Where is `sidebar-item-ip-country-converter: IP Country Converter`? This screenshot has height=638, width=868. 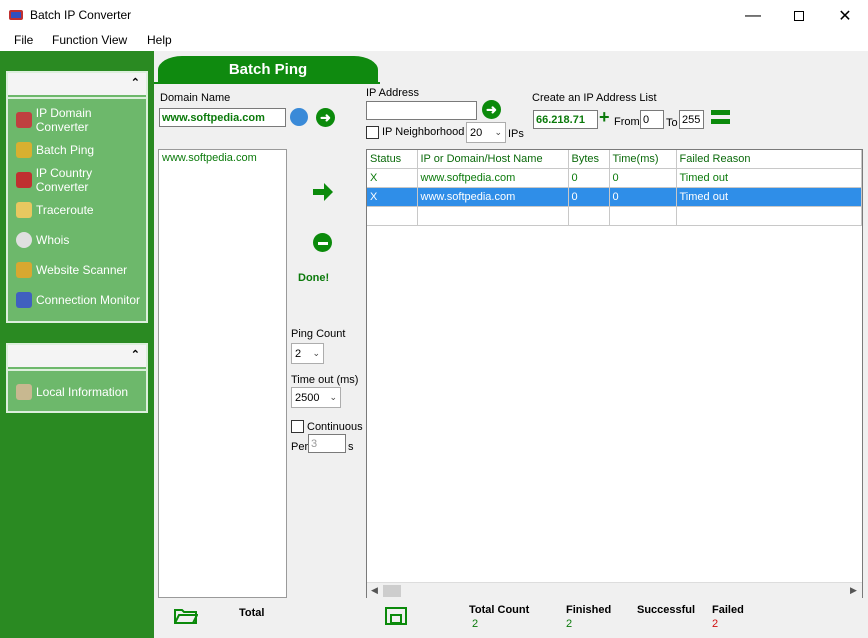 sidebar-item-ip-country-converter: IP Country Converter is located at coordinates (77, 180).